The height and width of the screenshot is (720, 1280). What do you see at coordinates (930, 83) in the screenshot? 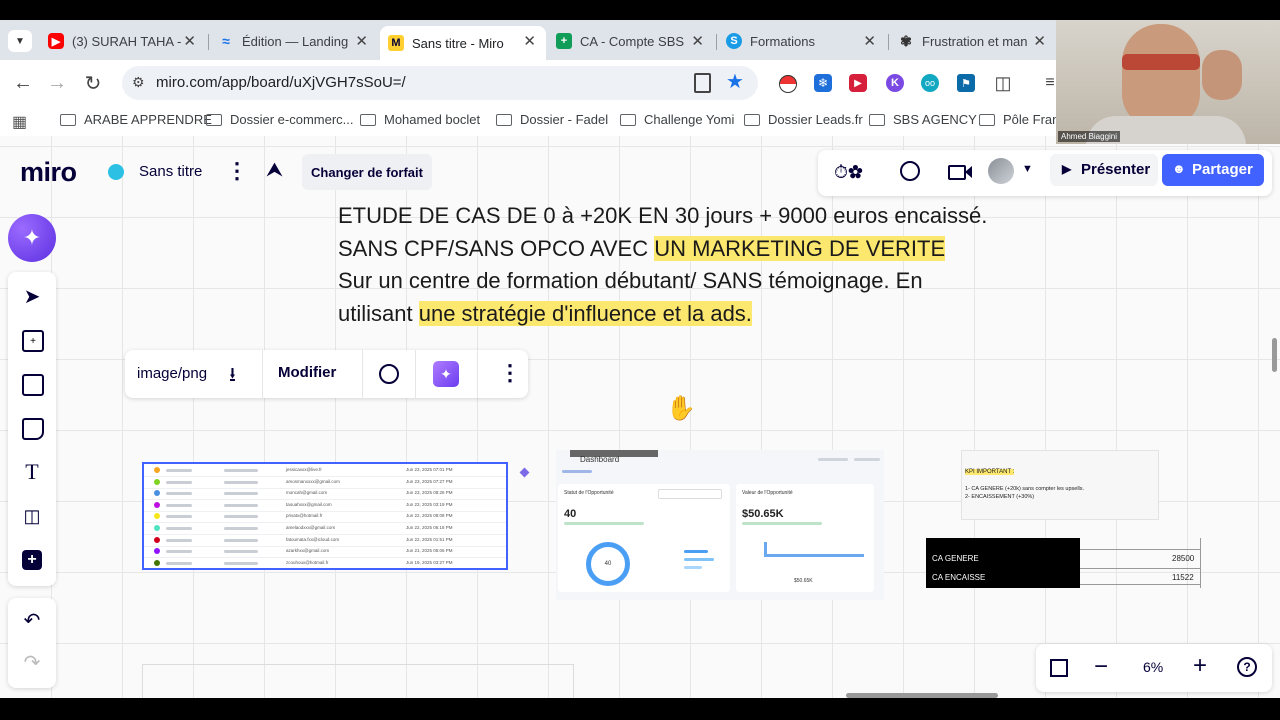
I see `extension-teal-icon: oo` at bounding box center [930, 83].